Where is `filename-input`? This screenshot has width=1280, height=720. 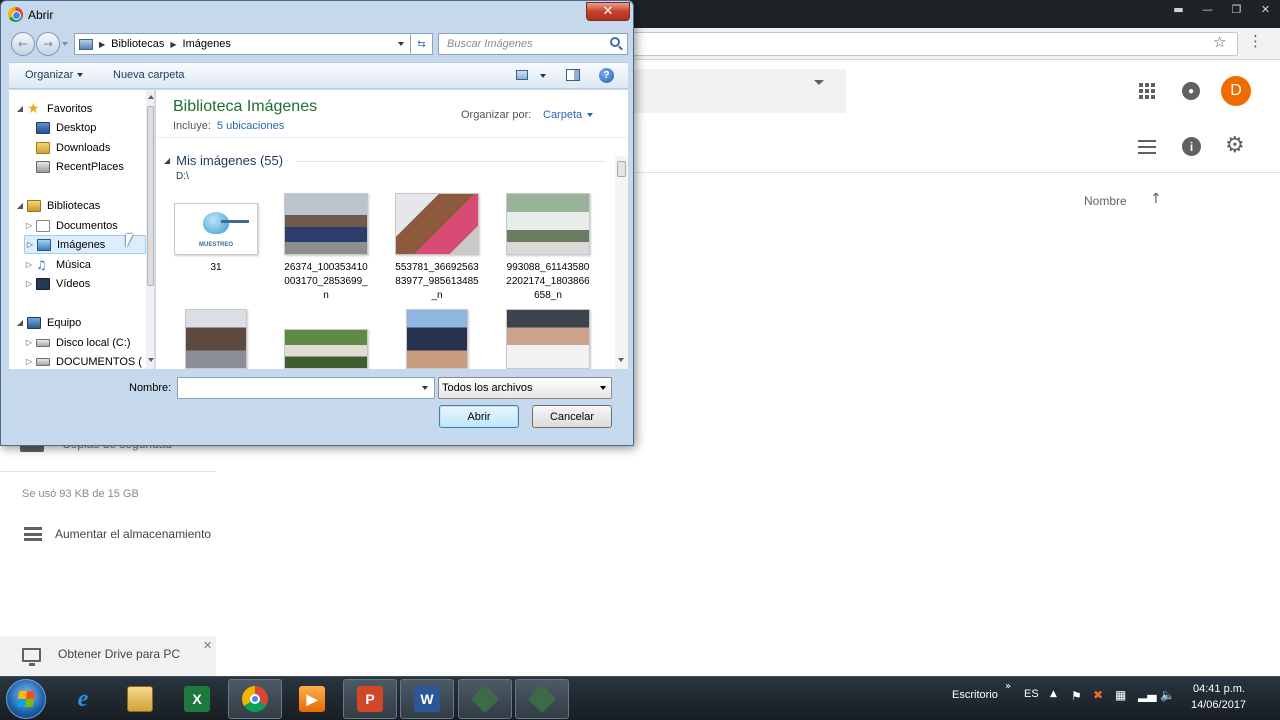 filename-input is located at coordinates (293, 388).